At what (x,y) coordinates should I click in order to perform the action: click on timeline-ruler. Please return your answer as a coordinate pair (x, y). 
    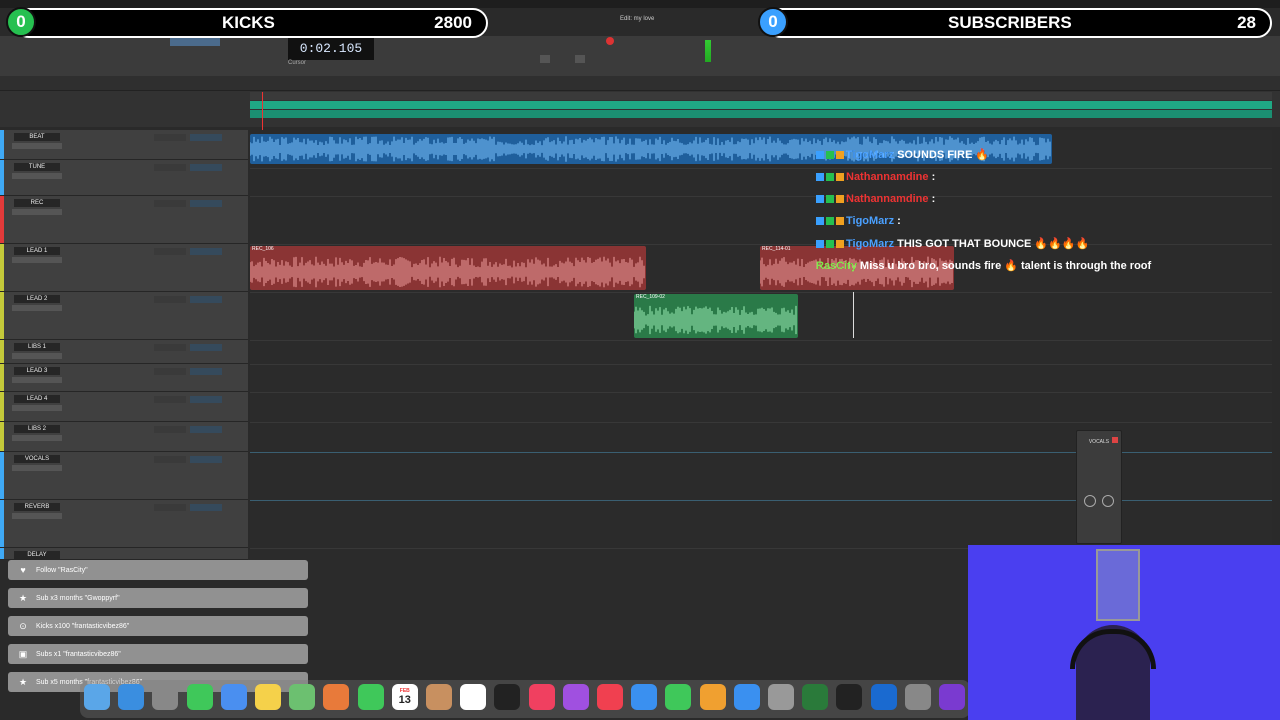
    Looking at the image, I should click on (761, 96).